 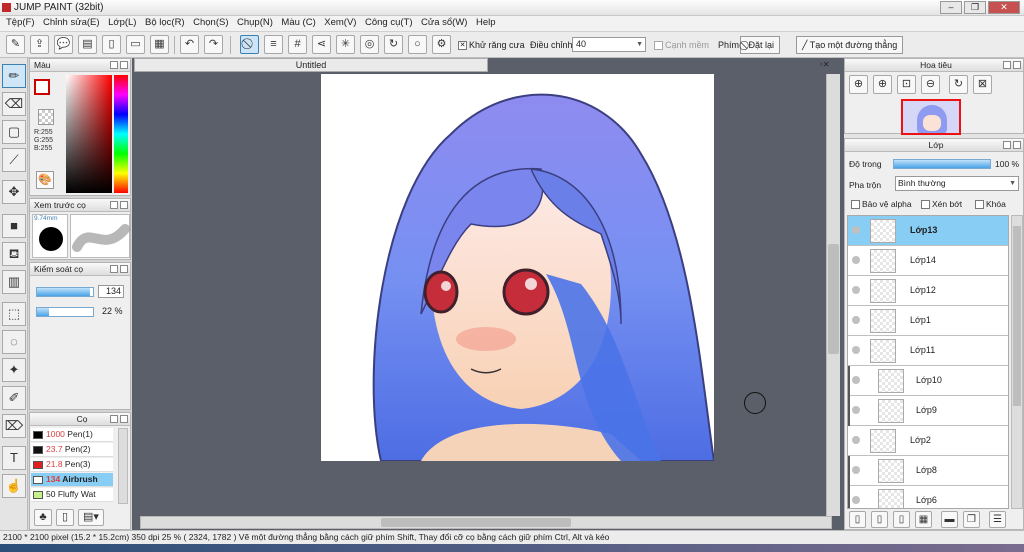 I want to click on palette-icon: 🎨, so click(x=45, y=180).